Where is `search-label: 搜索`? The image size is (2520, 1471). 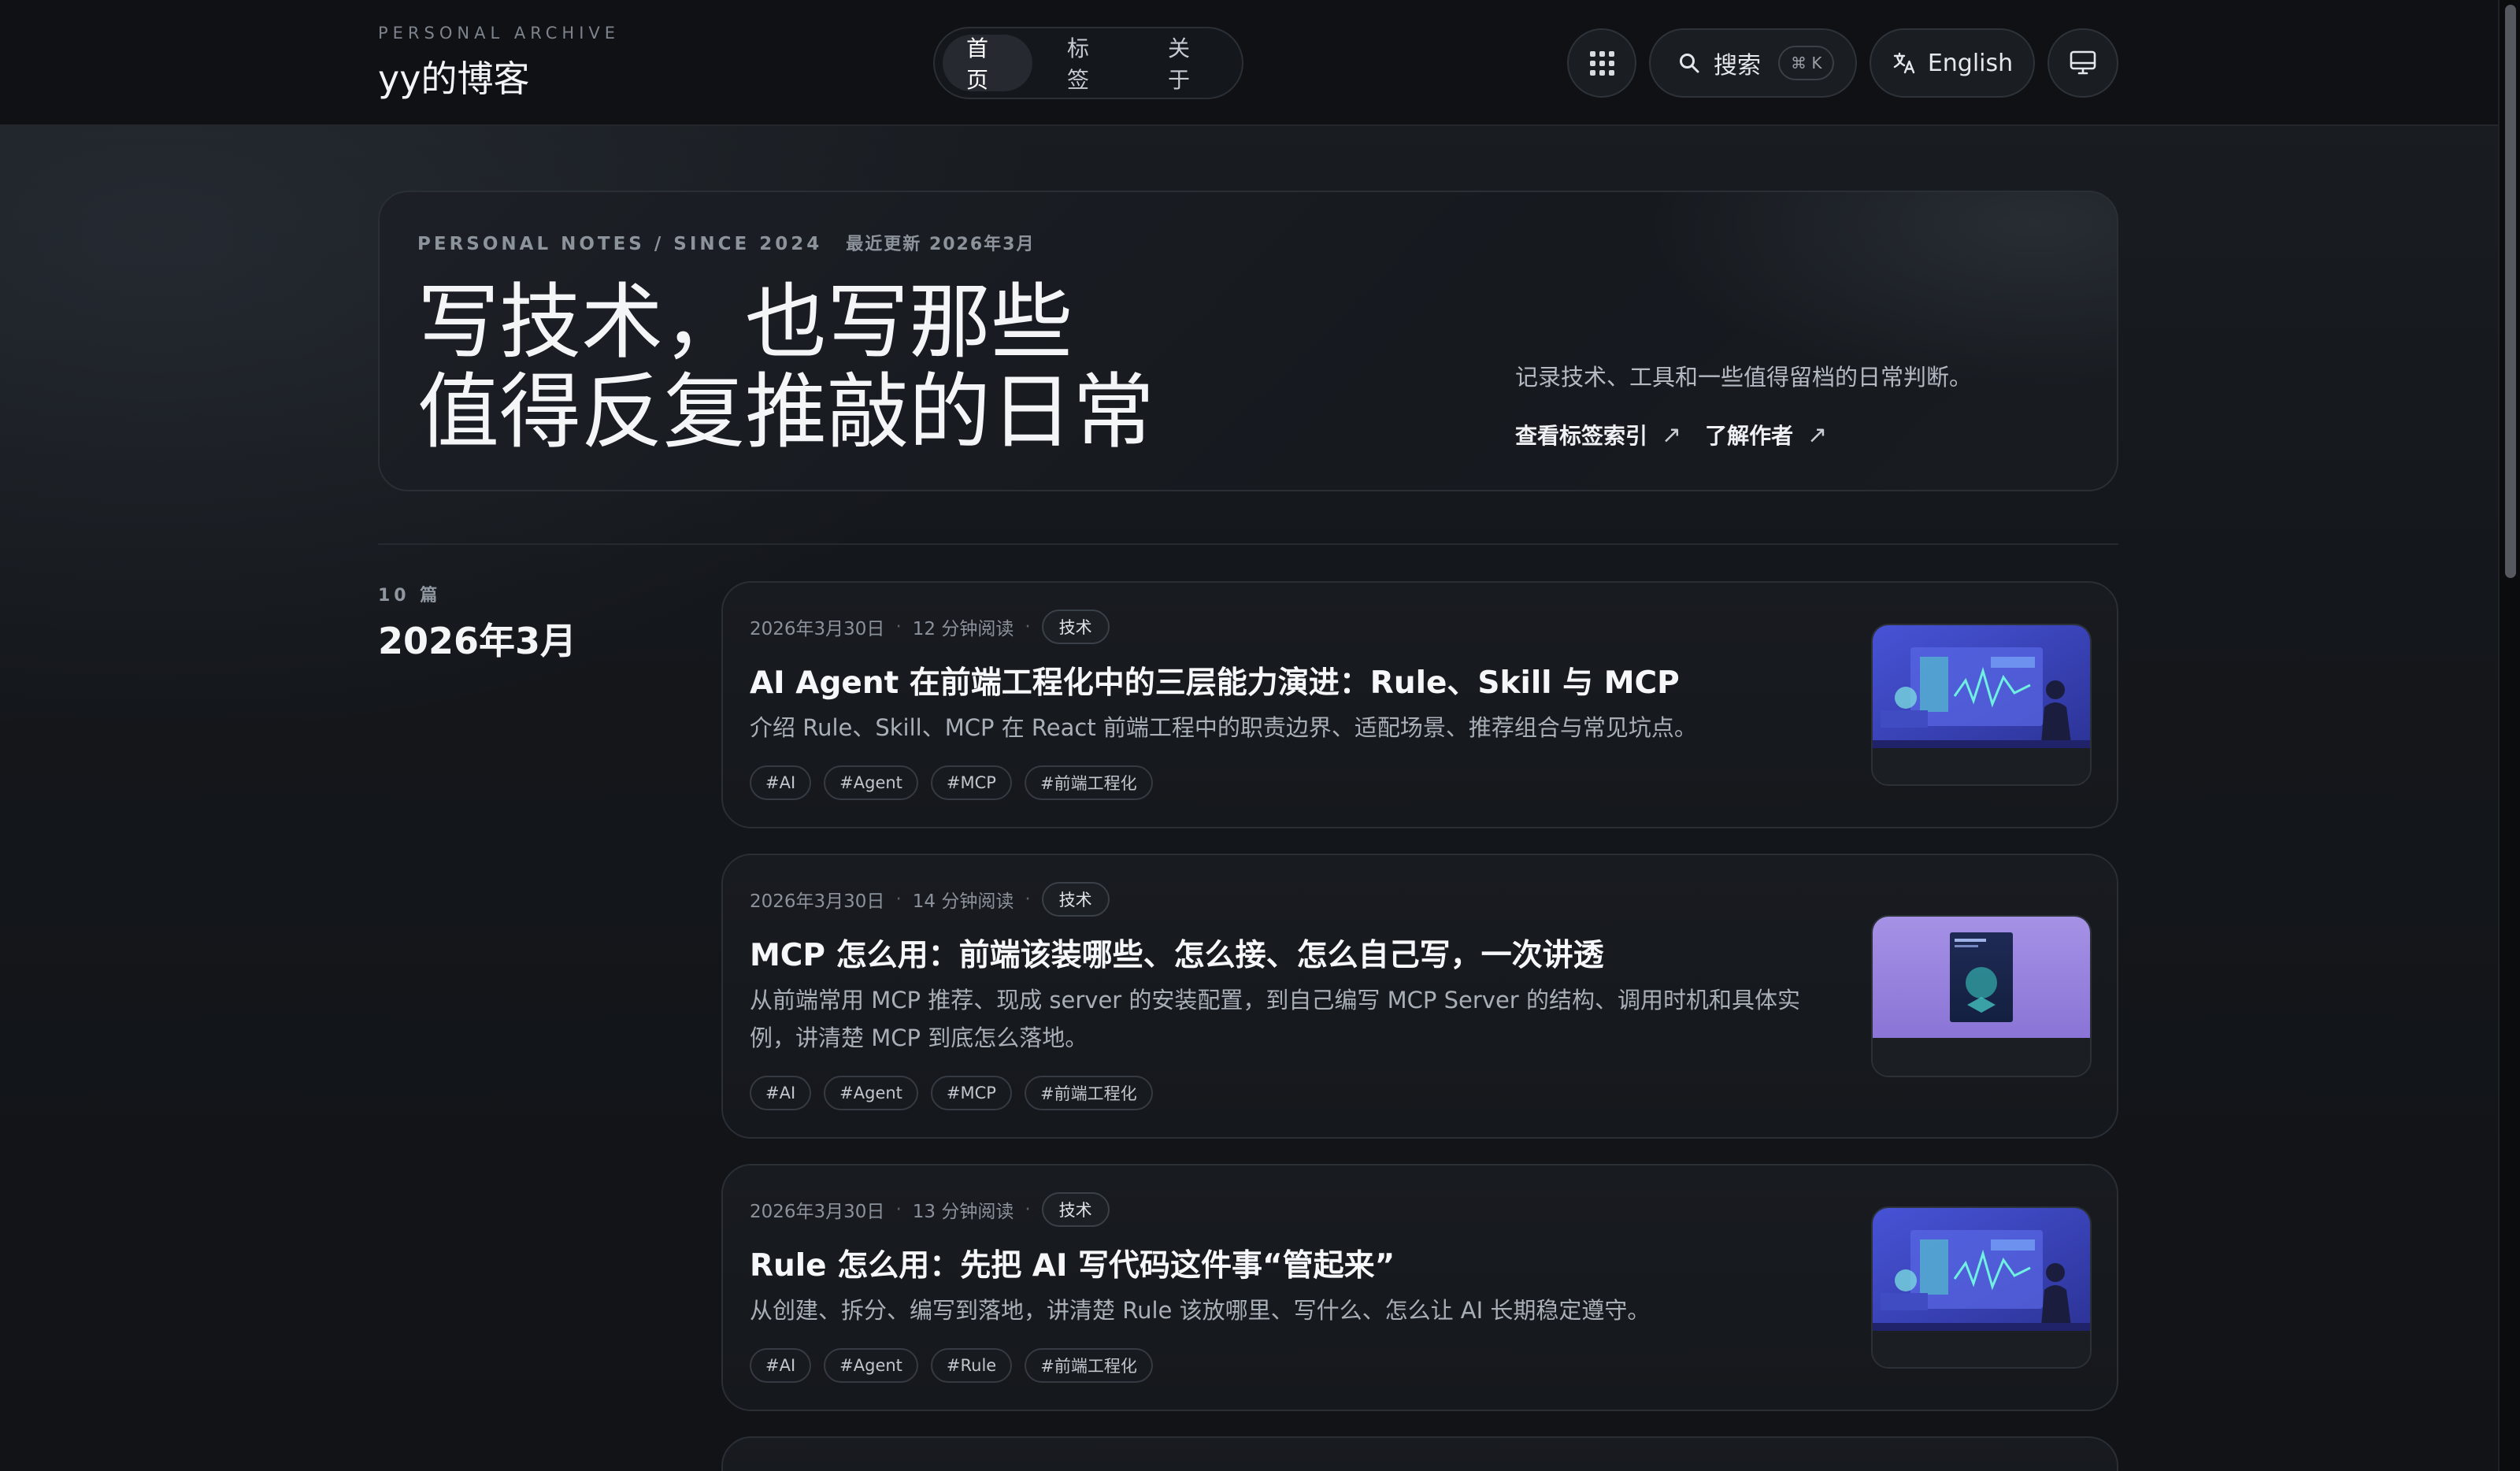
search-label: 搜索 is located at coordinates (1737, 66).